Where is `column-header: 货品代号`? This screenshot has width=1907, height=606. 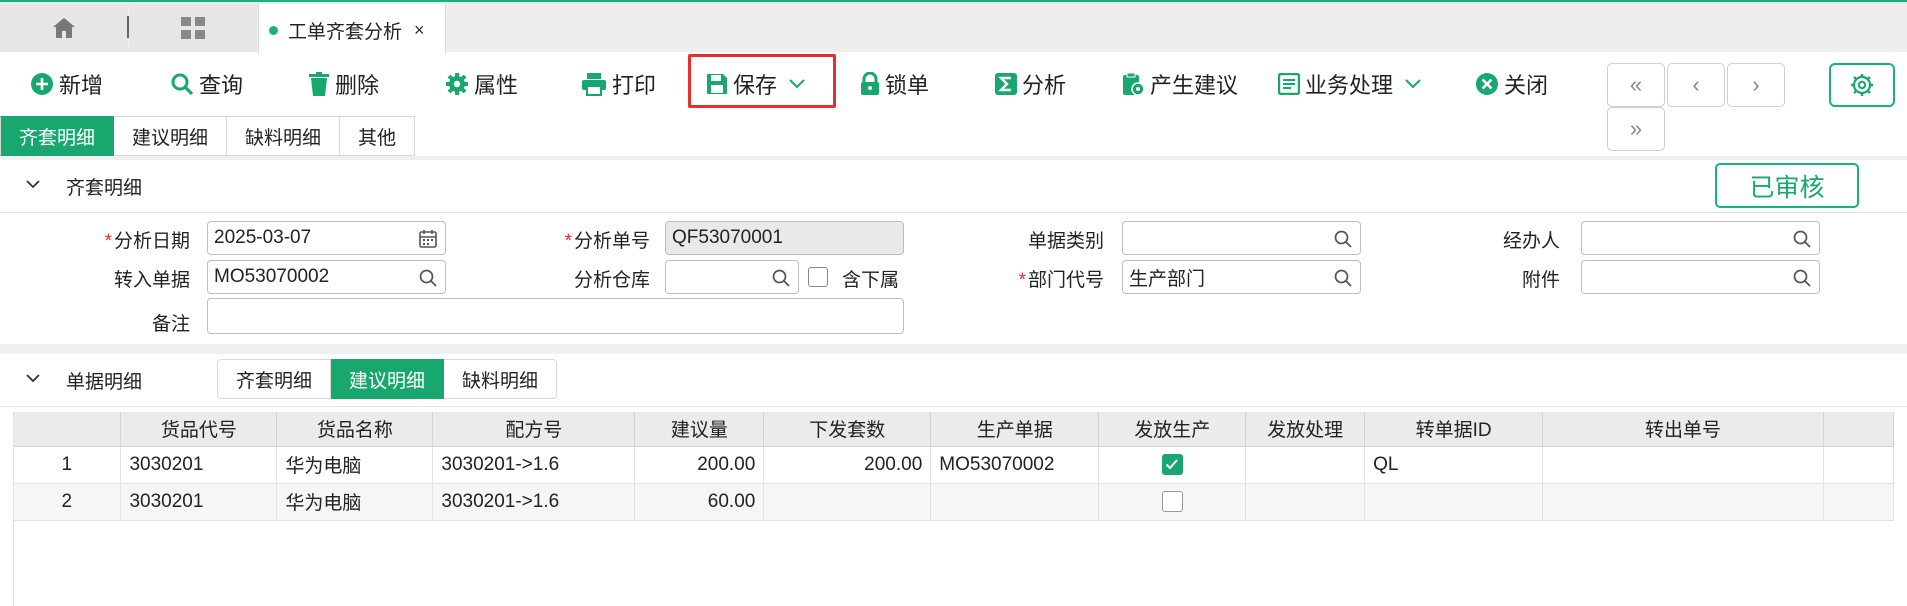 column-header: 货品代号 is located at coordinates (199, 429).